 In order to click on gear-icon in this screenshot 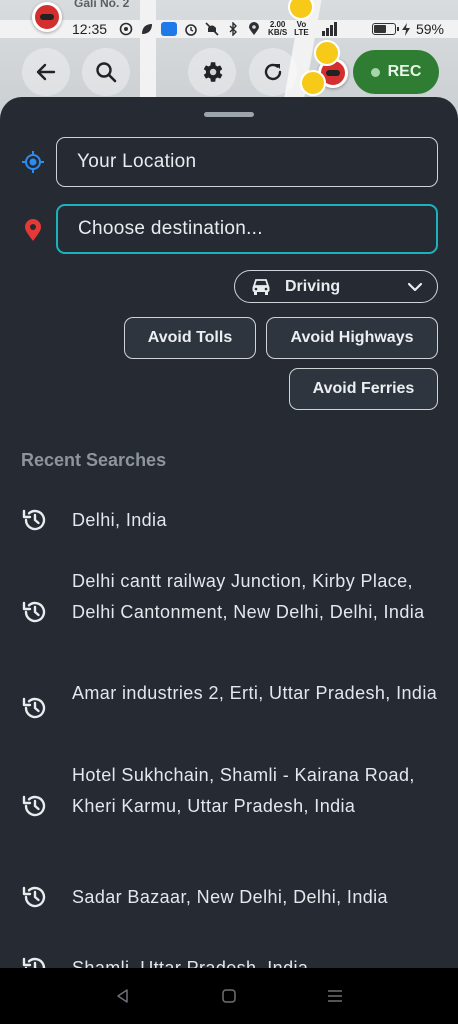, I will do `click(213, 72)`.